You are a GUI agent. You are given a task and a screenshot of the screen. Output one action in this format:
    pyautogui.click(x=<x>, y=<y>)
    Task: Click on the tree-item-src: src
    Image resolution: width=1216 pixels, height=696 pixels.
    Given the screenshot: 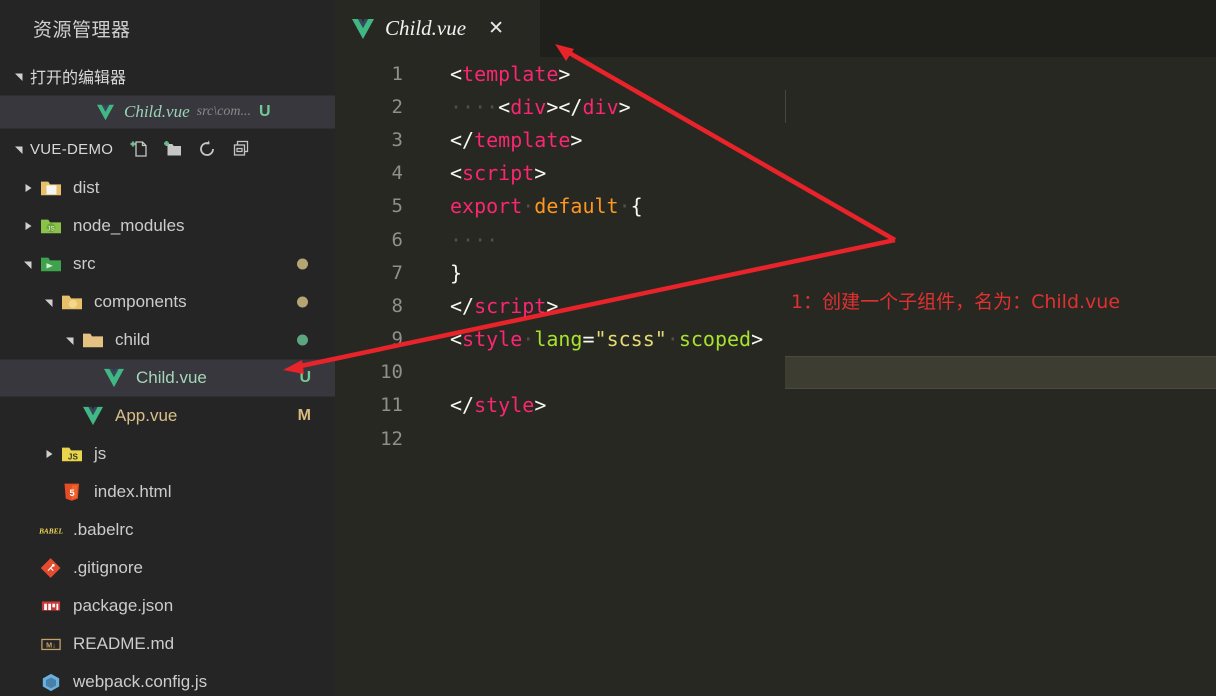 What is the action you would take?
    pyautogui.click(x=167, y=264)
    